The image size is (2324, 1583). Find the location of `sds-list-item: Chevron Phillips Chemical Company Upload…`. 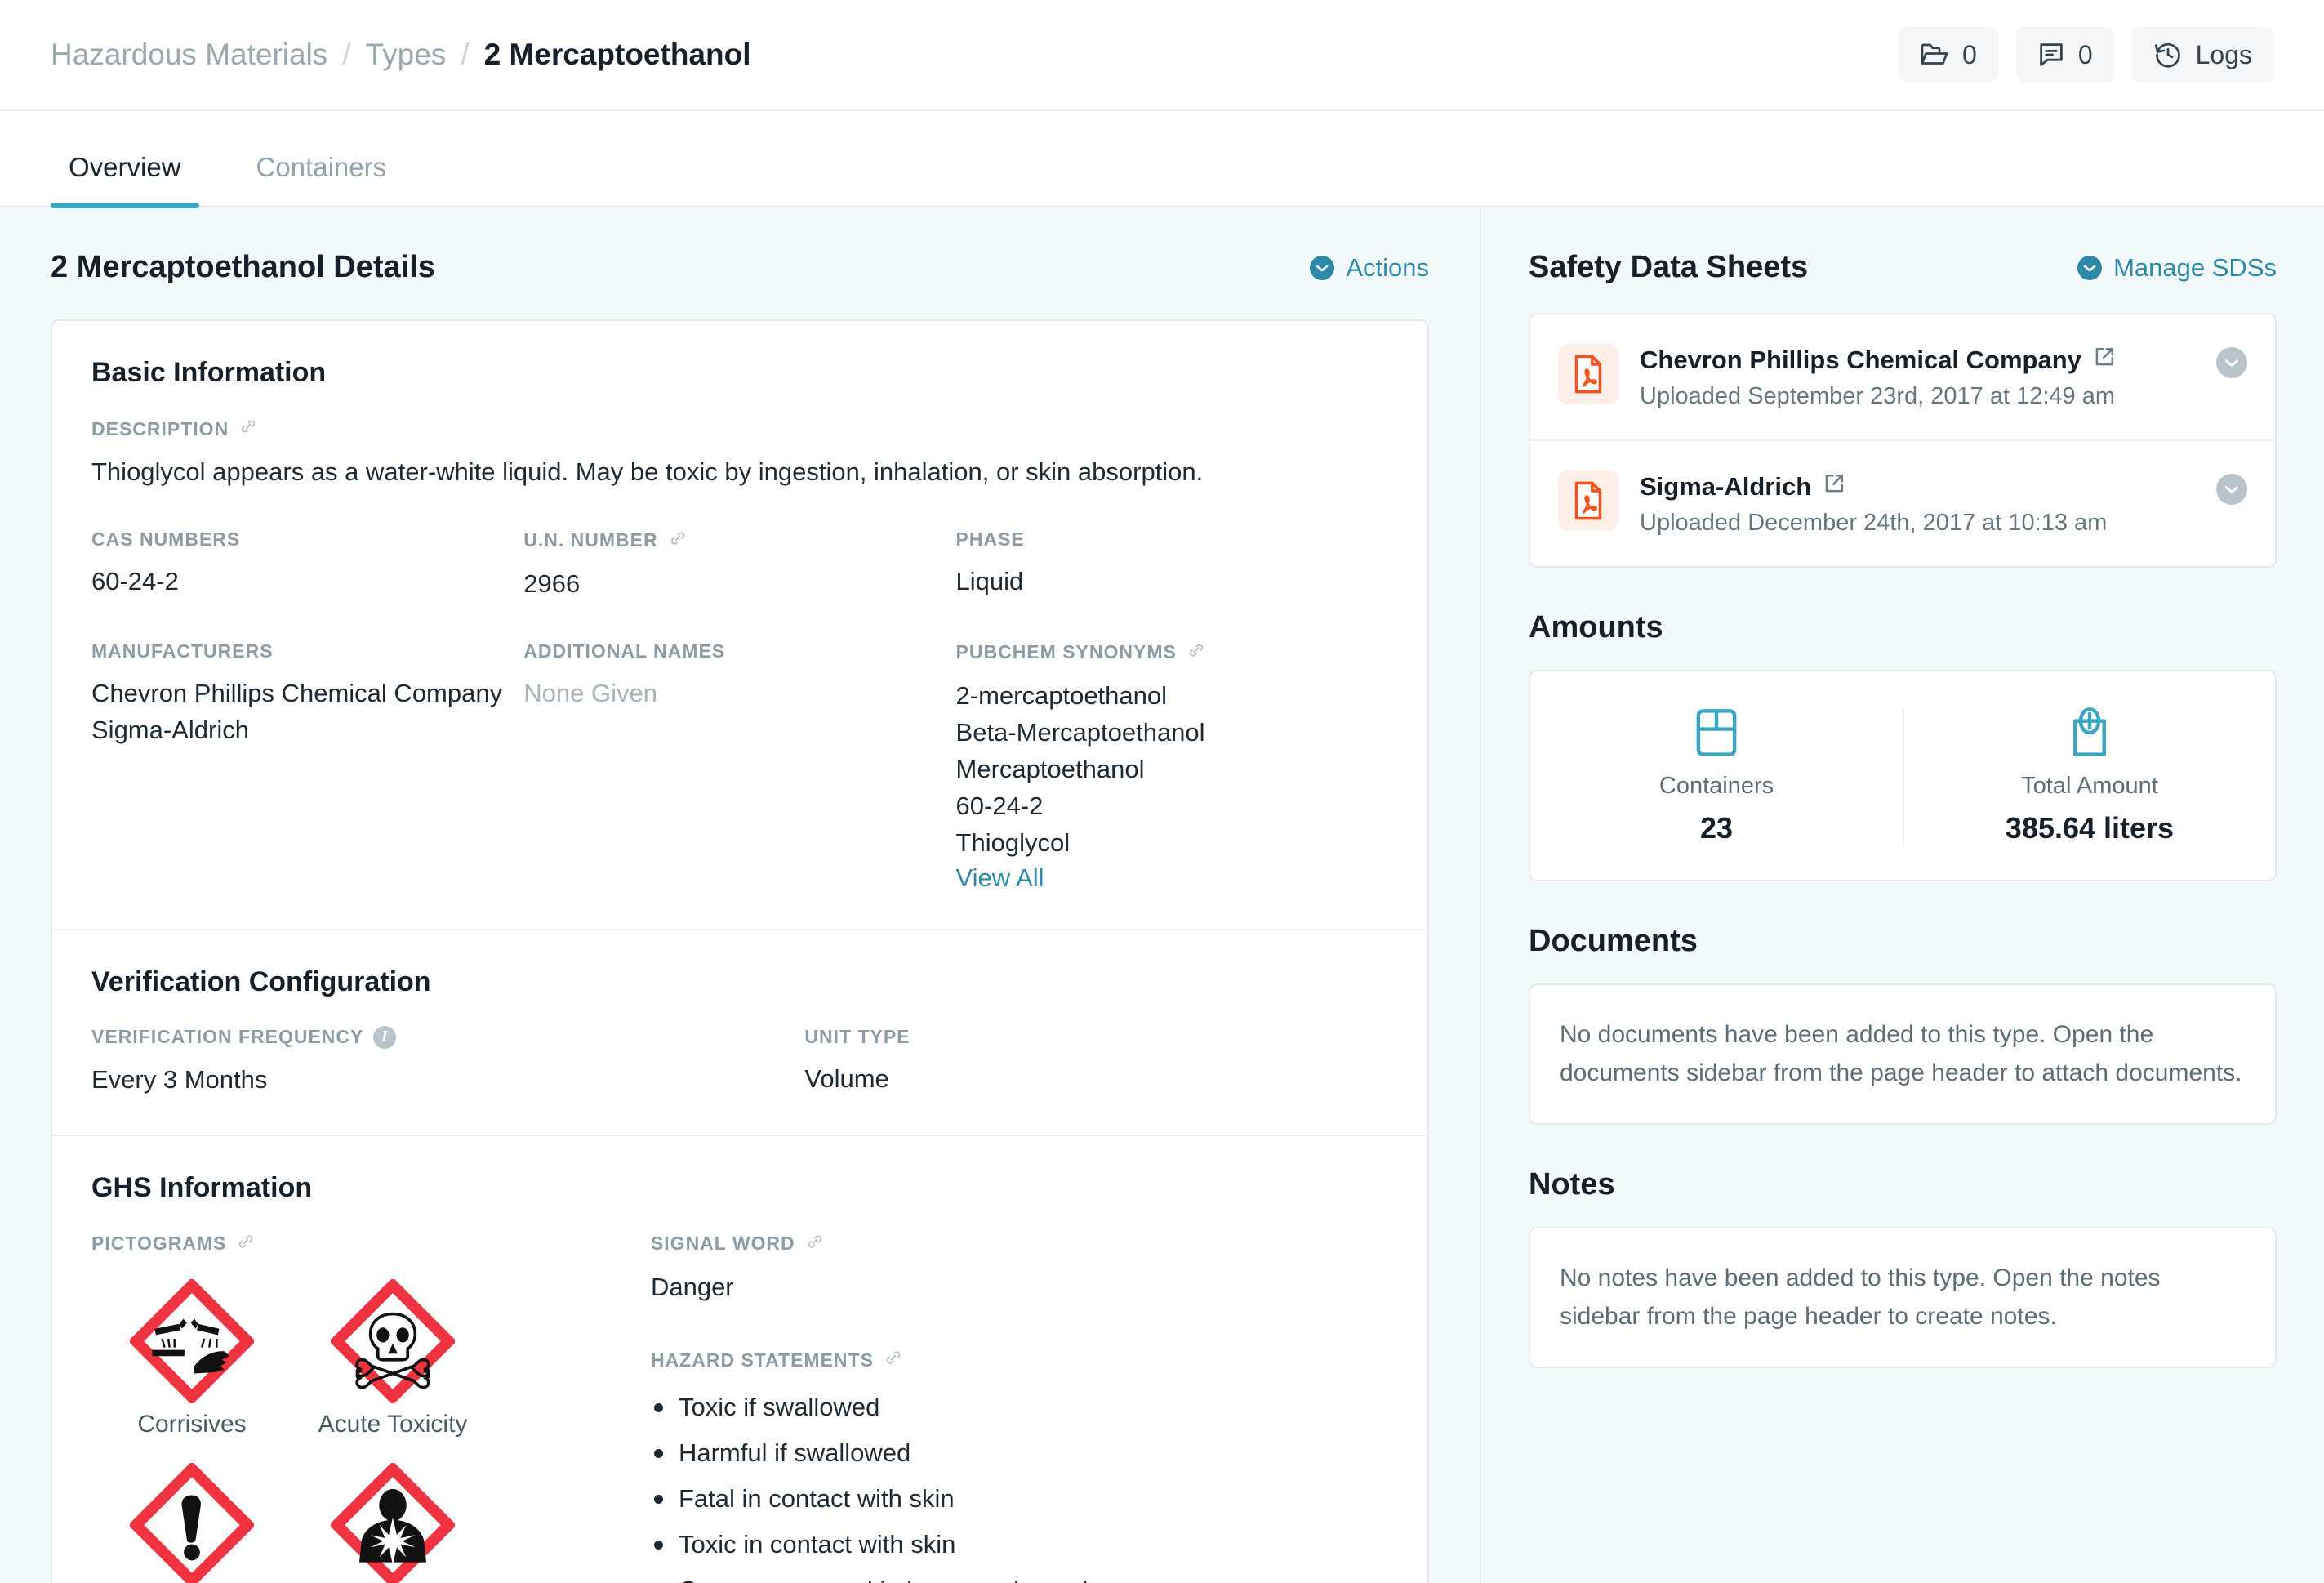

sds-list-item: Chevron Phillips Chemical Company Upload… is located at coordinates (1902, 378).